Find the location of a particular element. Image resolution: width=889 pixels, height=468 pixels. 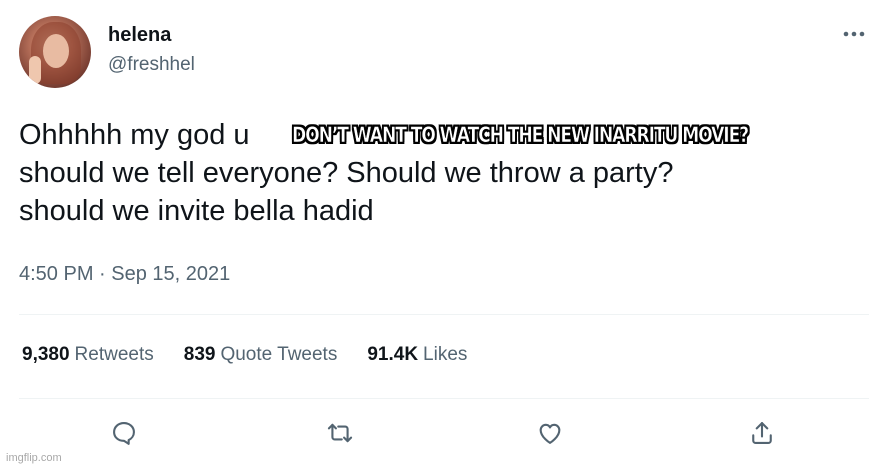

more-options-icon is located at coordinates (854, 34).